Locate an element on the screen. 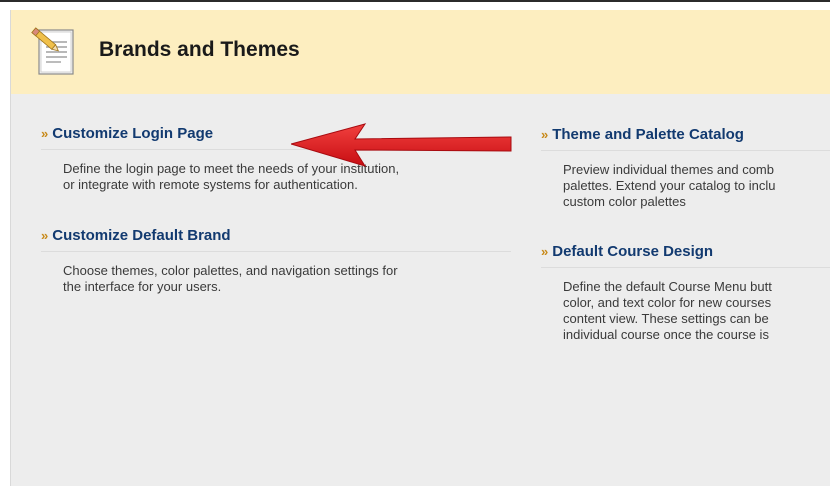  section-header: » Theme and Palette Catalog is located at coordinates (685, 138).